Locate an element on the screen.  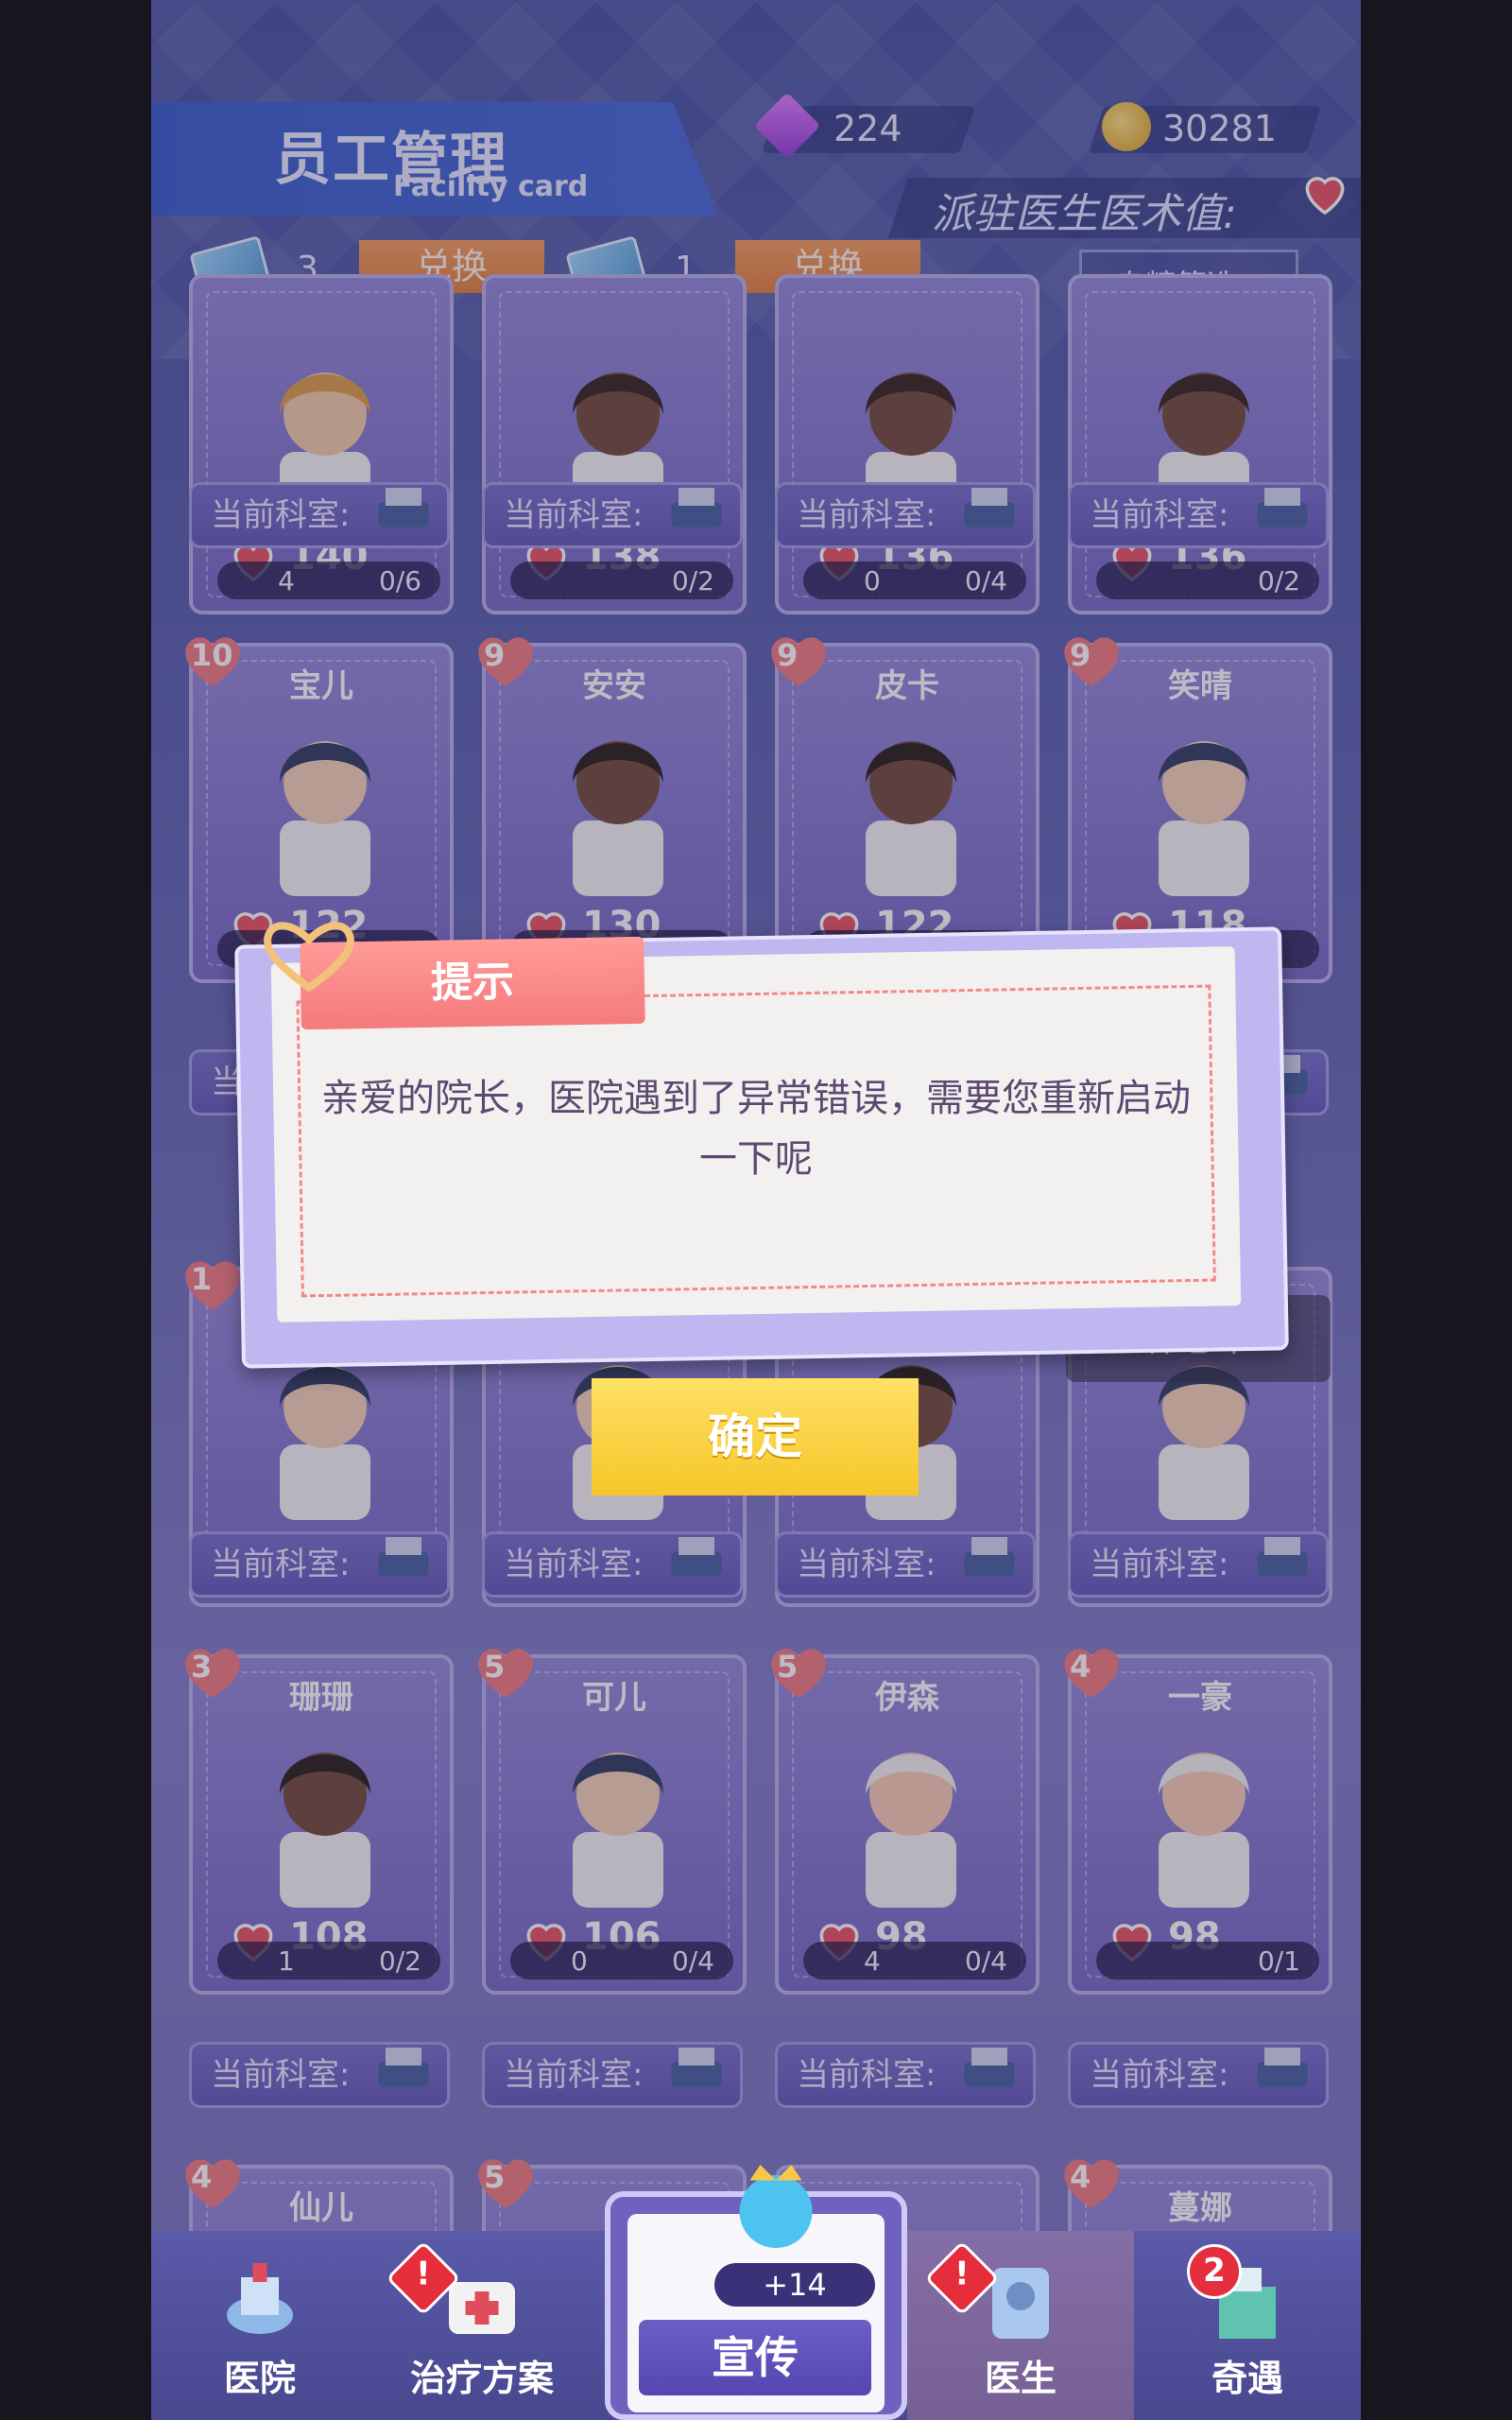
nav-hospital: 医院 is located at coordinates (260, 2325).